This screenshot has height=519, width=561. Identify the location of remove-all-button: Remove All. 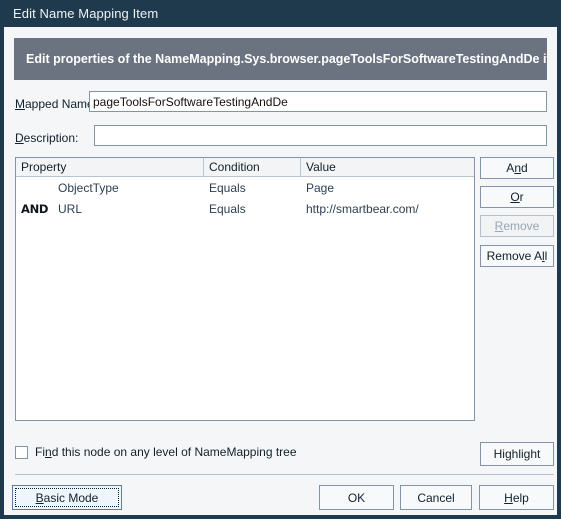
(517, 256).